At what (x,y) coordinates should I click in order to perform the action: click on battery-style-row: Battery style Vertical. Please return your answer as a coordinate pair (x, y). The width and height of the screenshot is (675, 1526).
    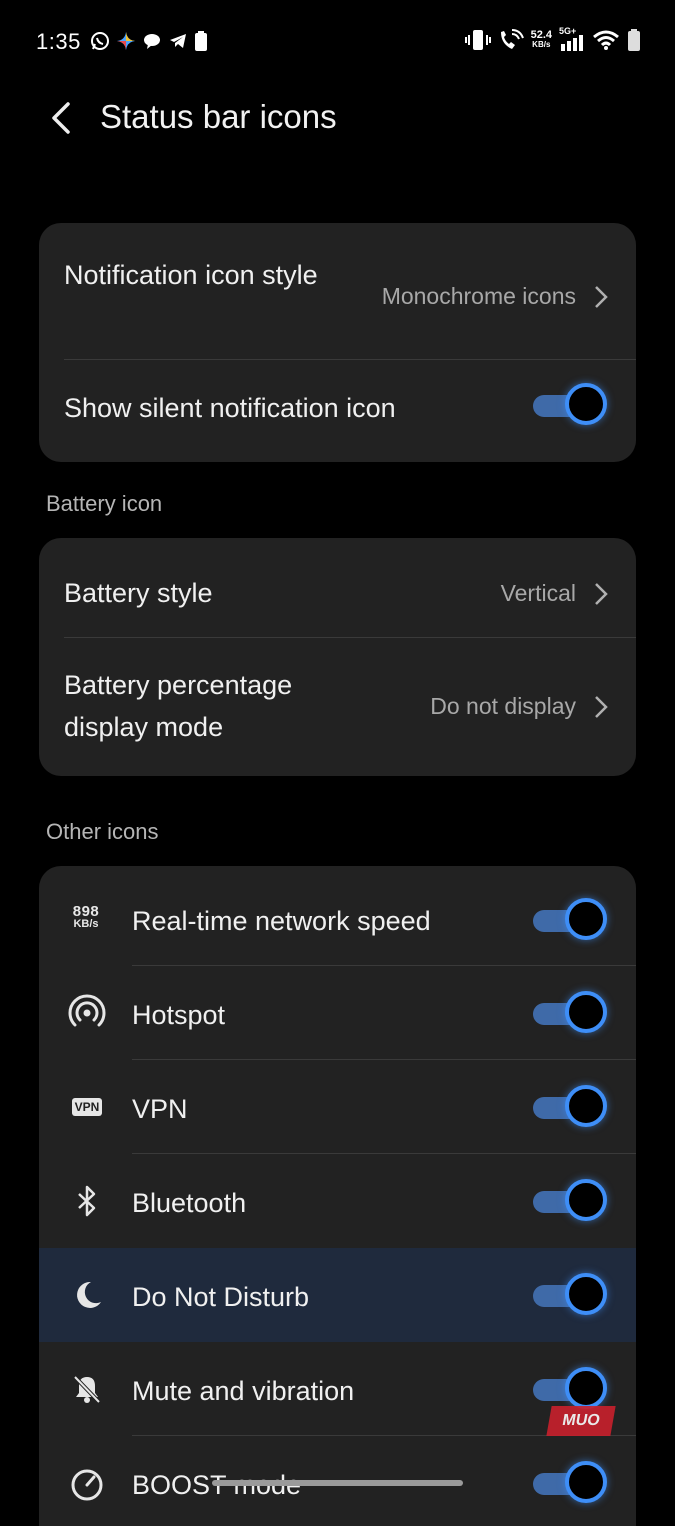
    Looking at the image, I should click on (337, 588).